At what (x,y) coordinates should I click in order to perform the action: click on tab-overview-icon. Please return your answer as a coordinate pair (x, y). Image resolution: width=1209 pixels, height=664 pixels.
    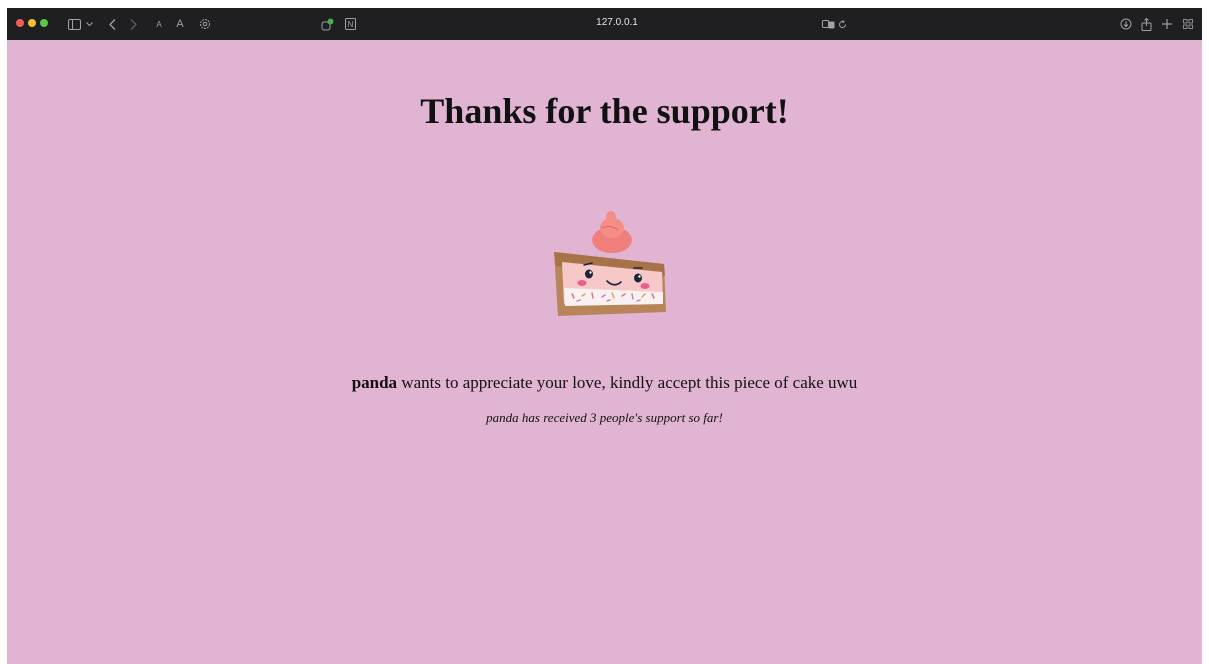
    Looking at the image, I should click on (1188, 24).